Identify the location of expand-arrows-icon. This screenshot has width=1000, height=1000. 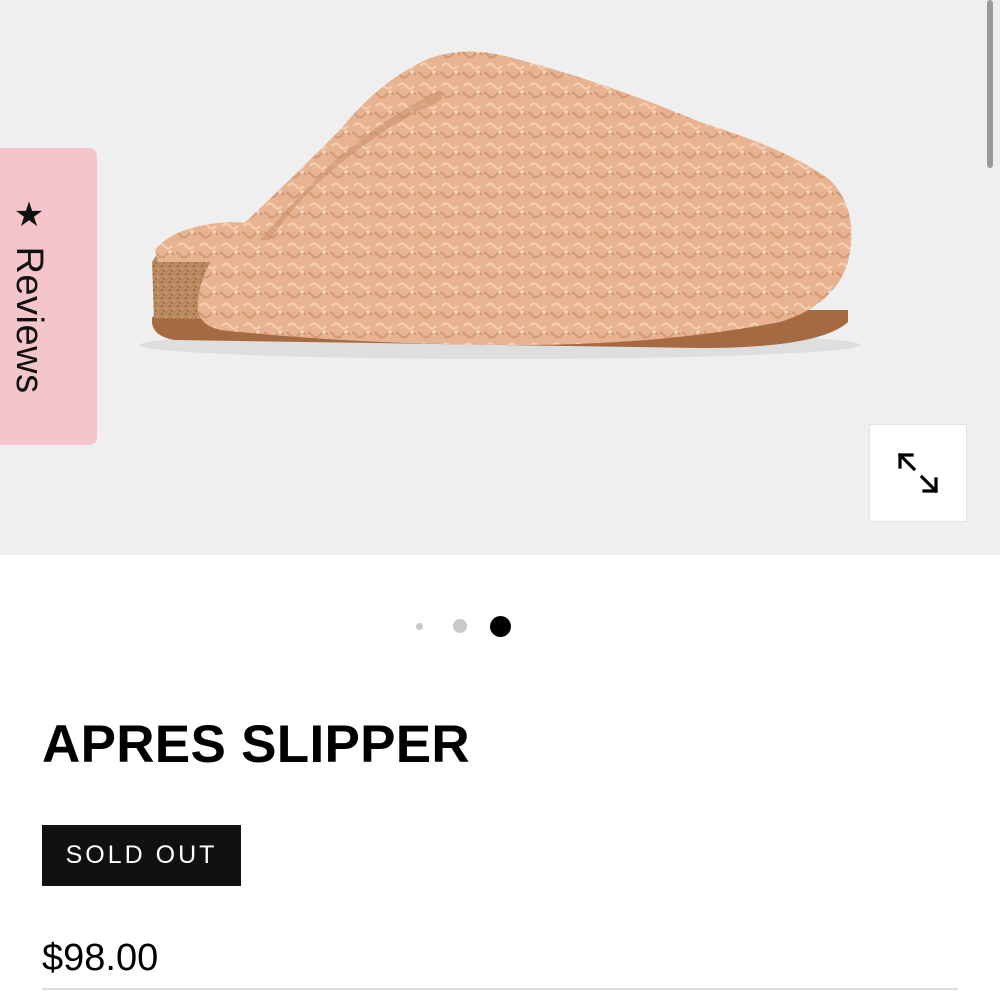
(918, 473).